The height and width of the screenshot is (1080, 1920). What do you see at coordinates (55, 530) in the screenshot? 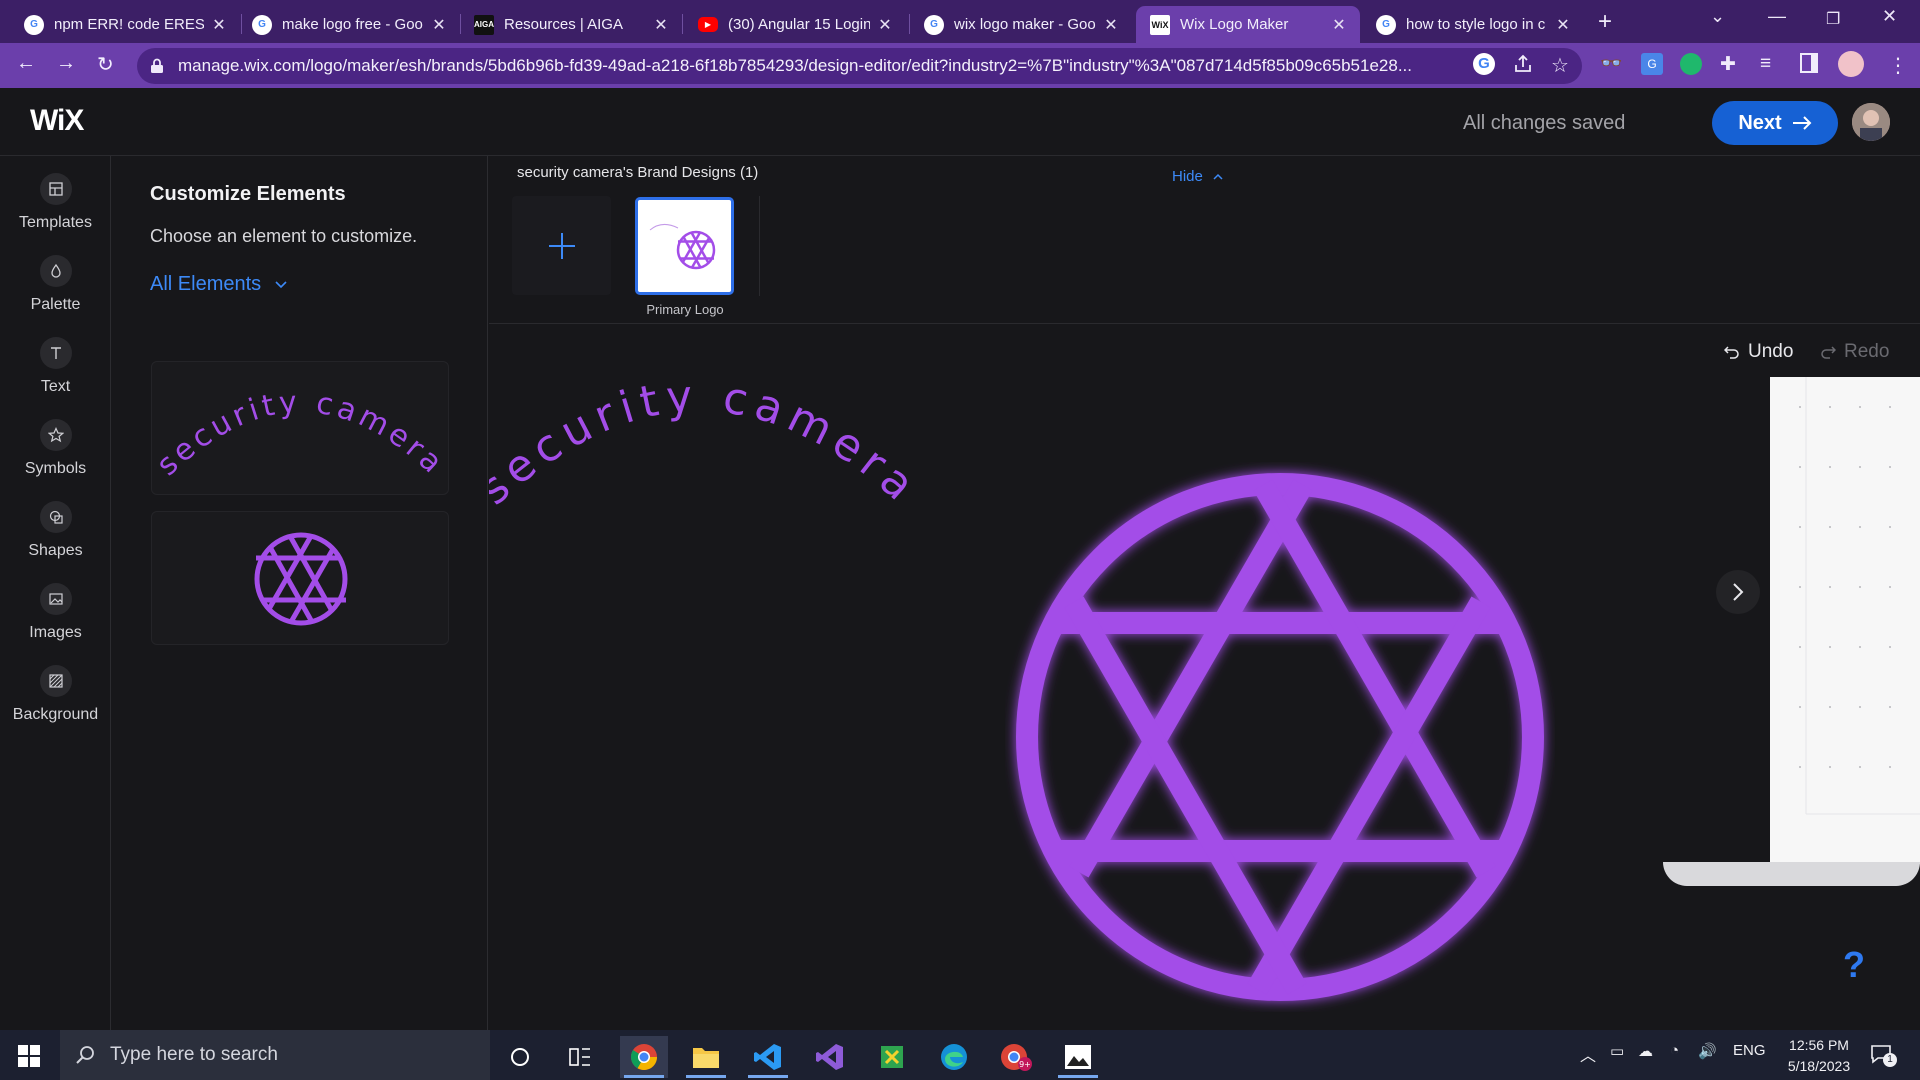
I see `rail-item-shapes: Shapes` at bounding box center [55, 530].